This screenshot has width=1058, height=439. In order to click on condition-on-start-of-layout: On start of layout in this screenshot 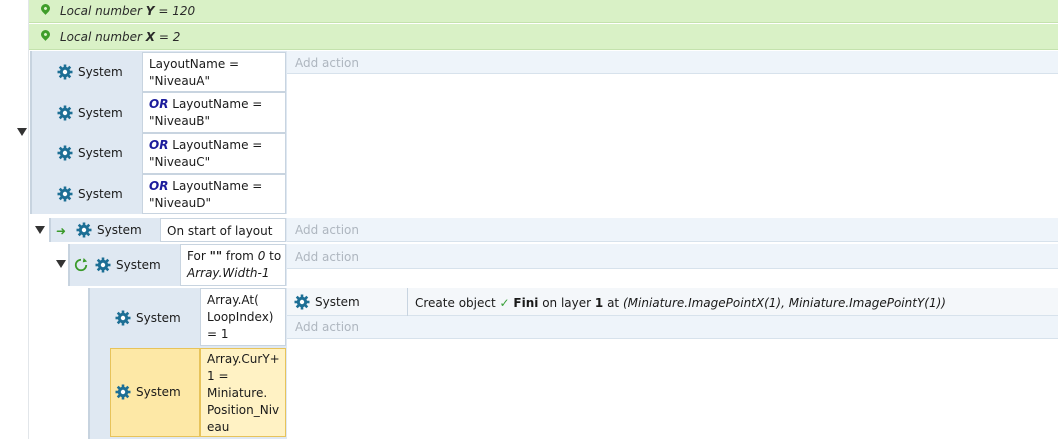, I will do `click(223, 230)`.